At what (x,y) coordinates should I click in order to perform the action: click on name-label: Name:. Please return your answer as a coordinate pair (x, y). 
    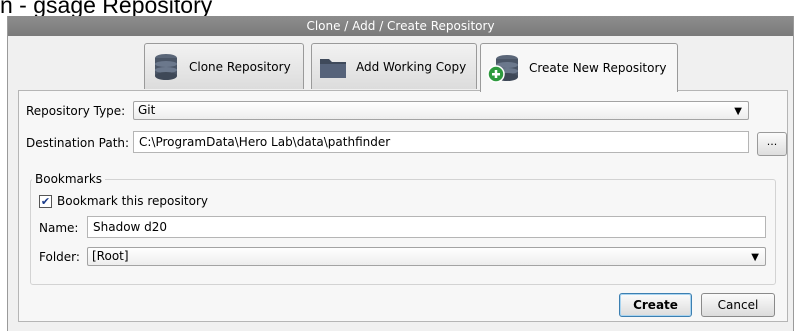
    Looking at the image, I should click on (59, 228).